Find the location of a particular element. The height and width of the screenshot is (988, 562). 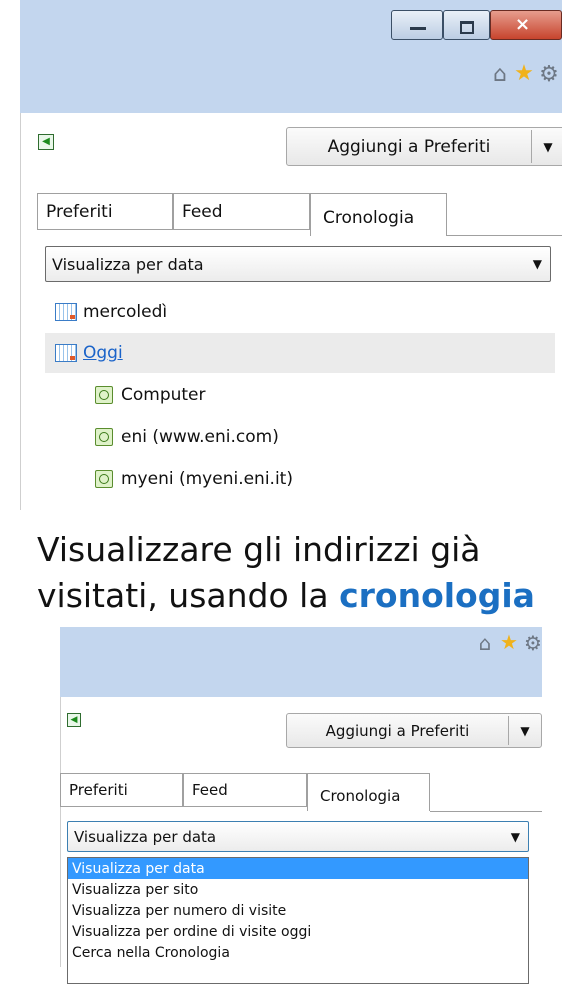

history-day-row: mercoledì is located at coordinates (111, 312).